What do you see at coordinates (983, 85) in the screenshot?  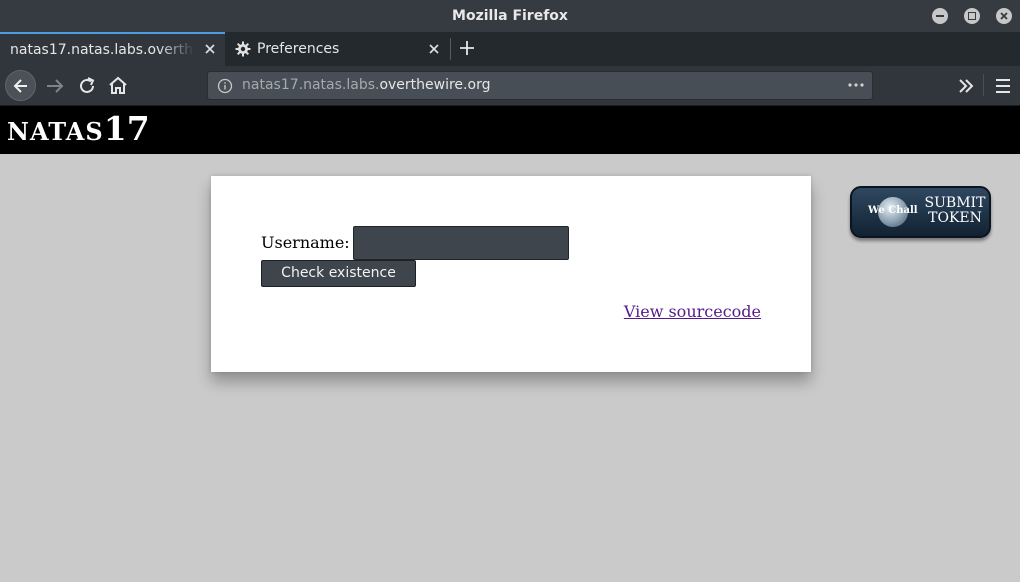 I see `toolbar-divider` at bounding box center [983, 85].